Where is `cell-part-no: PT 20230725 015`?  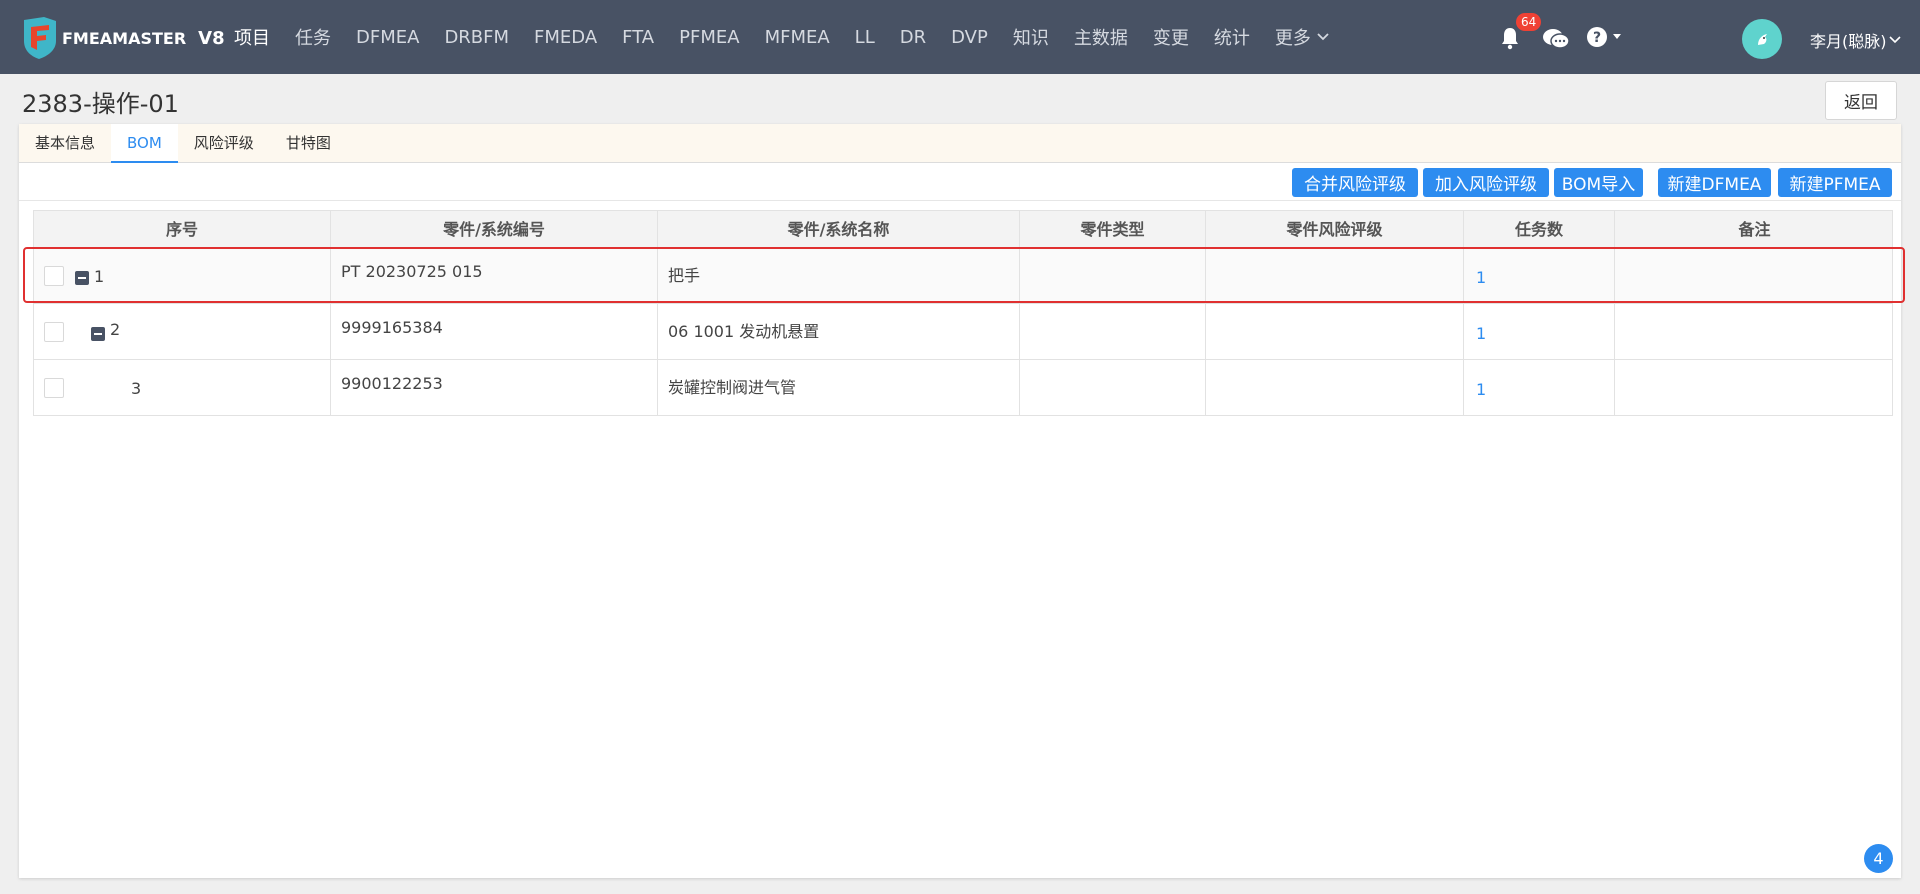
cell-part-no: PT 20230725 015 is located at coordinates (494, 275).